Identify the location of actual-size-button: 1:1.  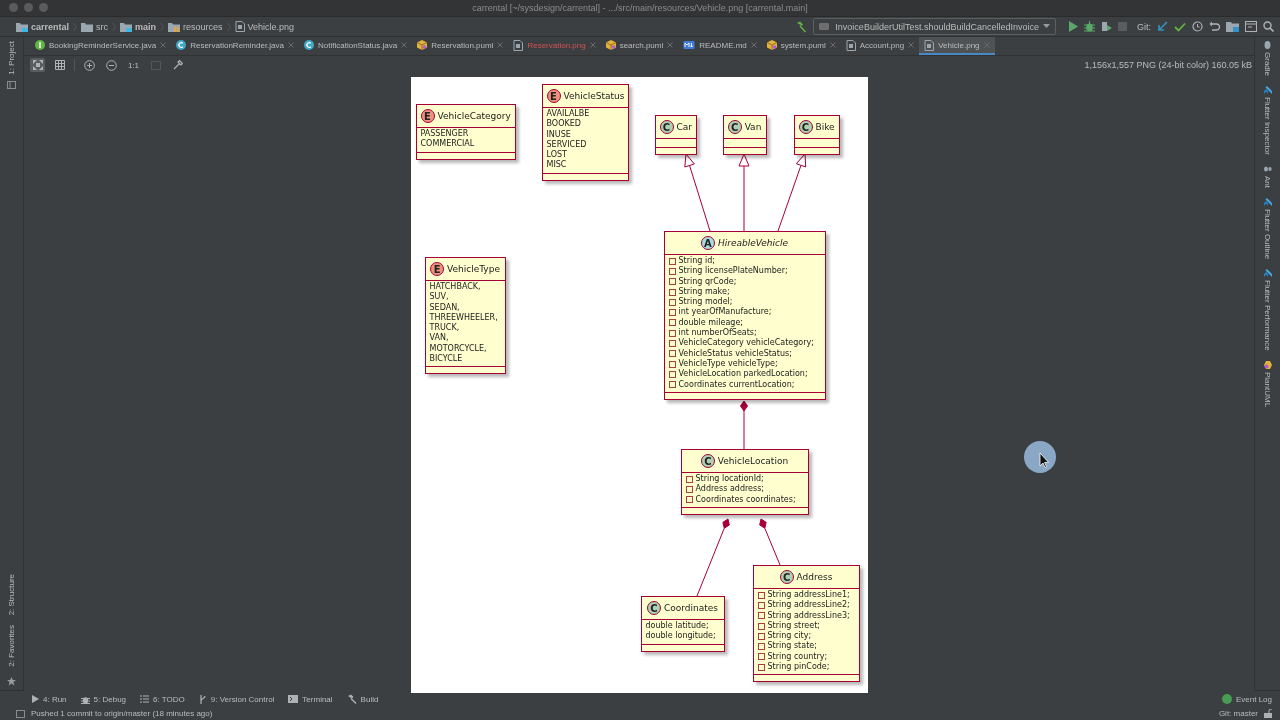
(133, 65).